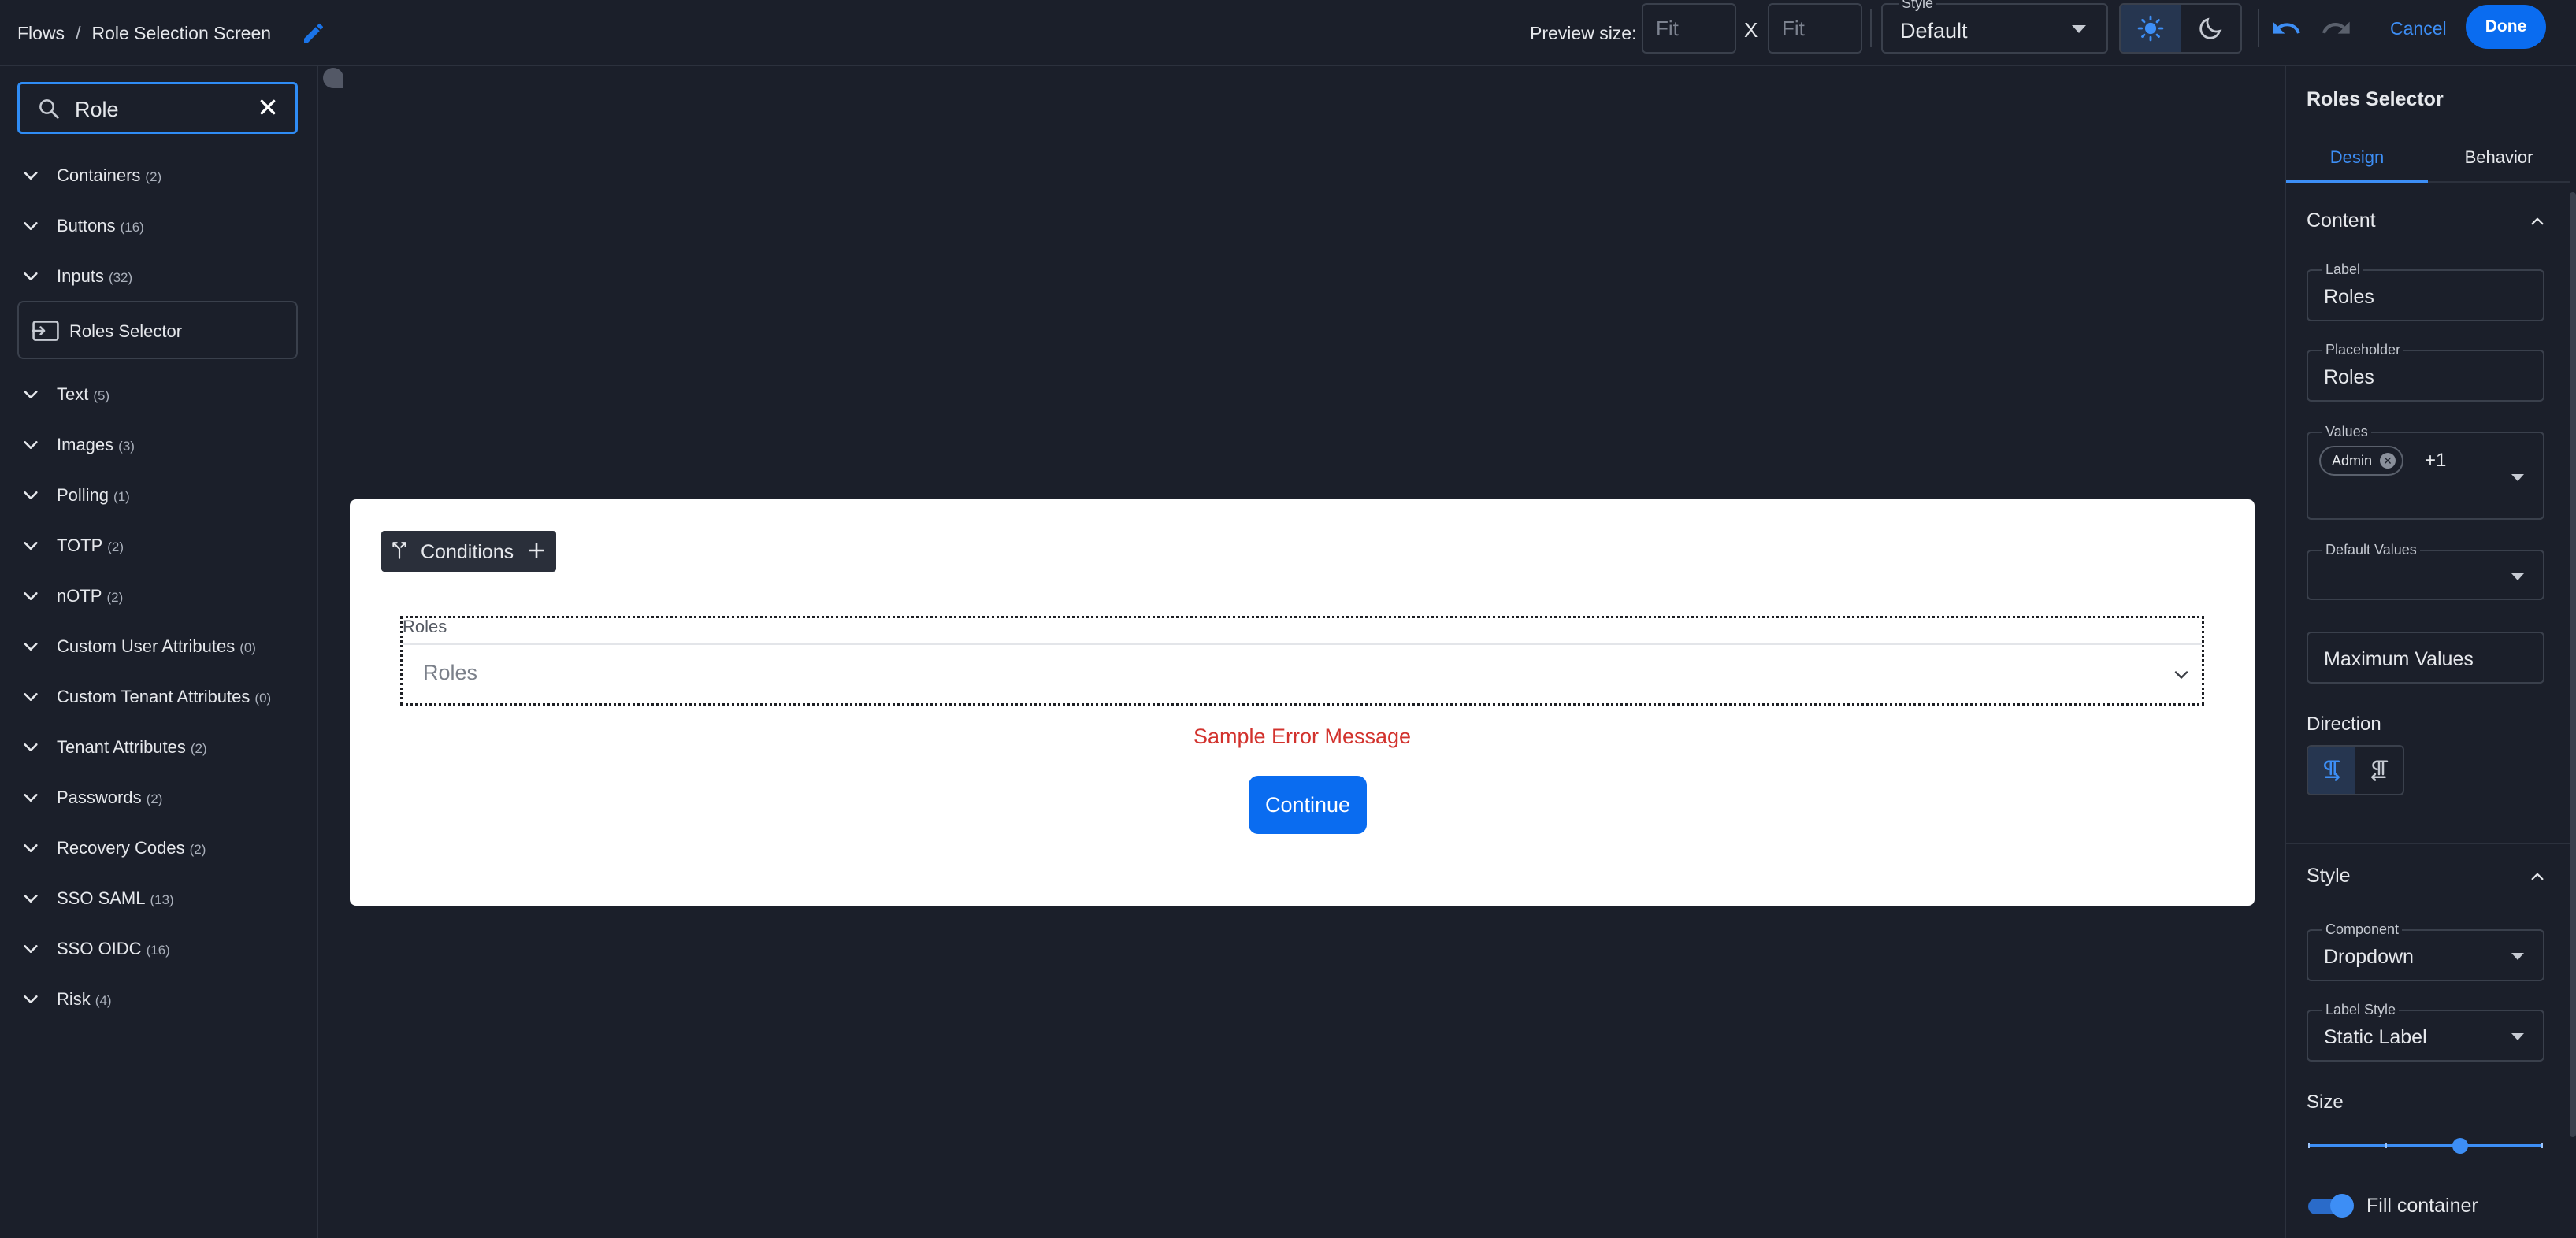 The width and height of the screenshot is (2576, 1238). Describe the element at coordinates (2357, 157) in the screenshot. I see `tab-design: Design` at that location.